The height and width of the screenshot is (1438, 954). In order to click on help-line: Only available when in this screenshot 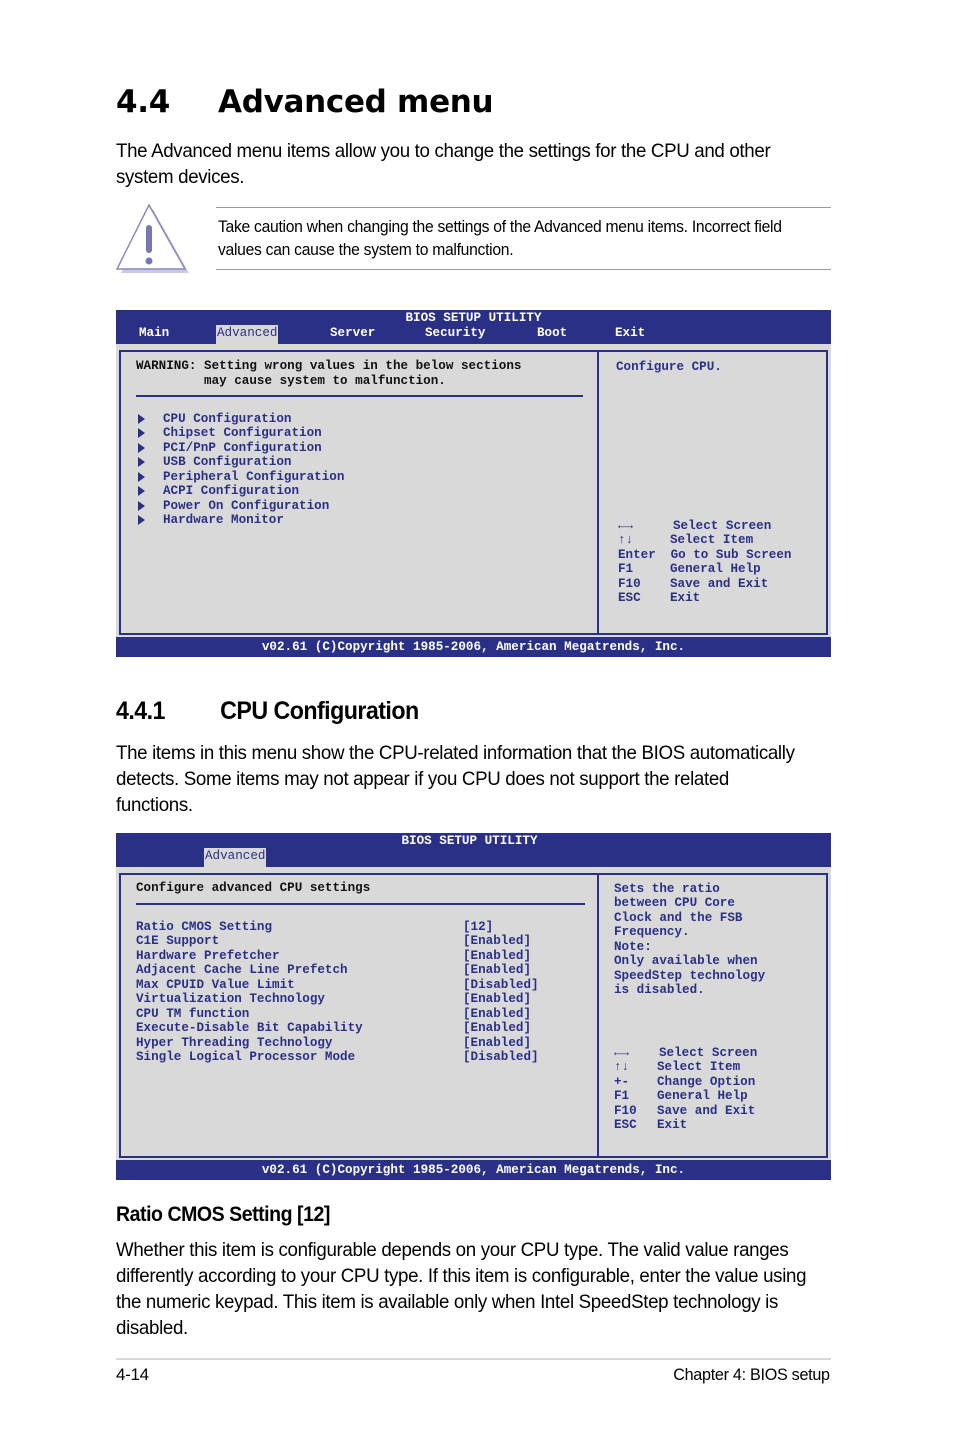, I will do `click(686, 961)`.